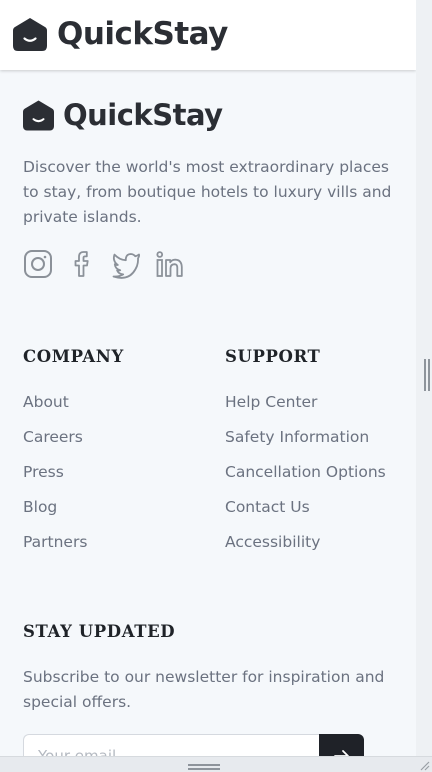 This screenshot has width=432, height=772. Describe the element at coordinates (305, 443) in the screenshot. I see `footer-link-safety-information: Safety Information` at that location.